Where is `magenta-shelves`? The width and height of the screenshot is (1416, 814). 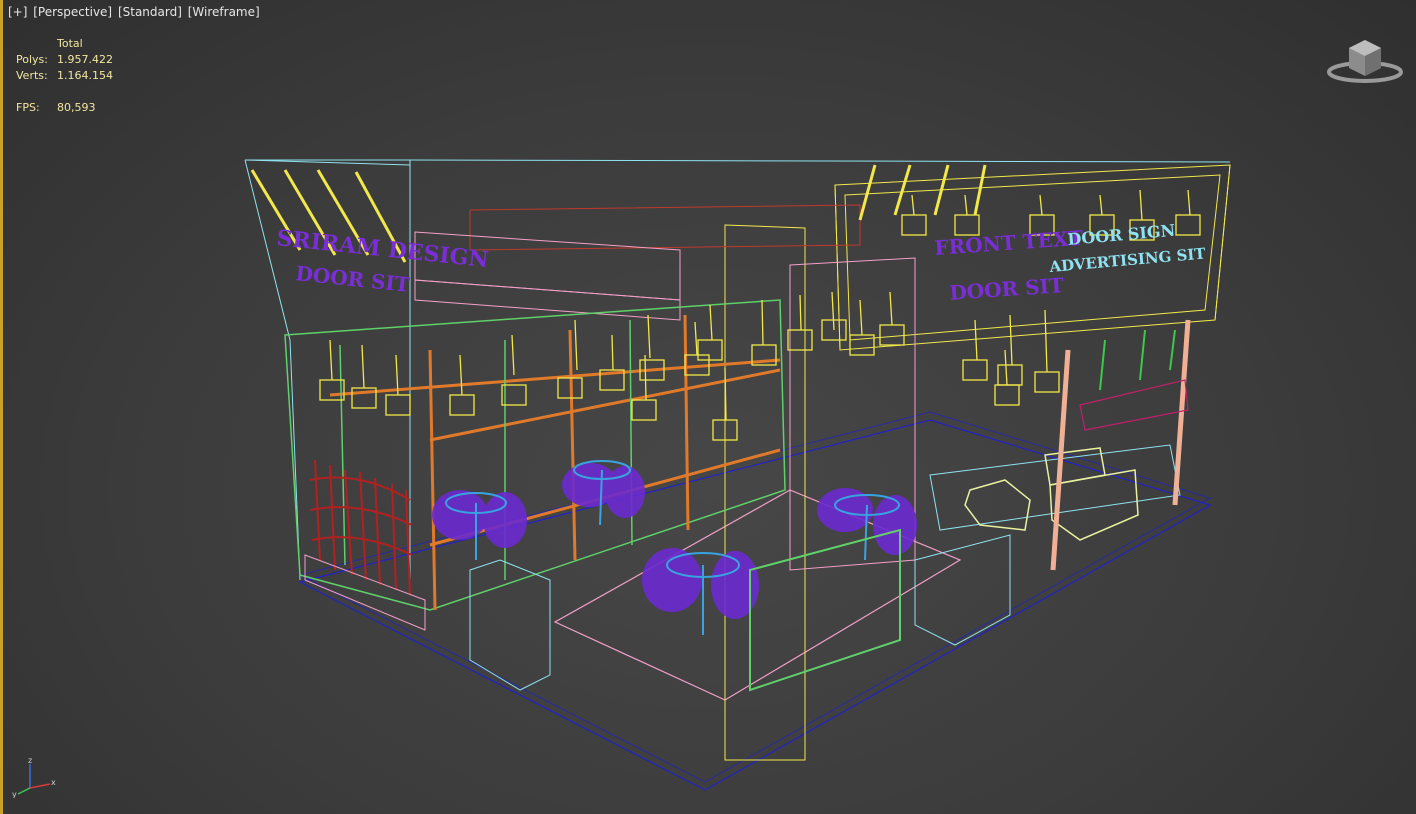
magenta-shelves is located at coordinates (1134, 405).